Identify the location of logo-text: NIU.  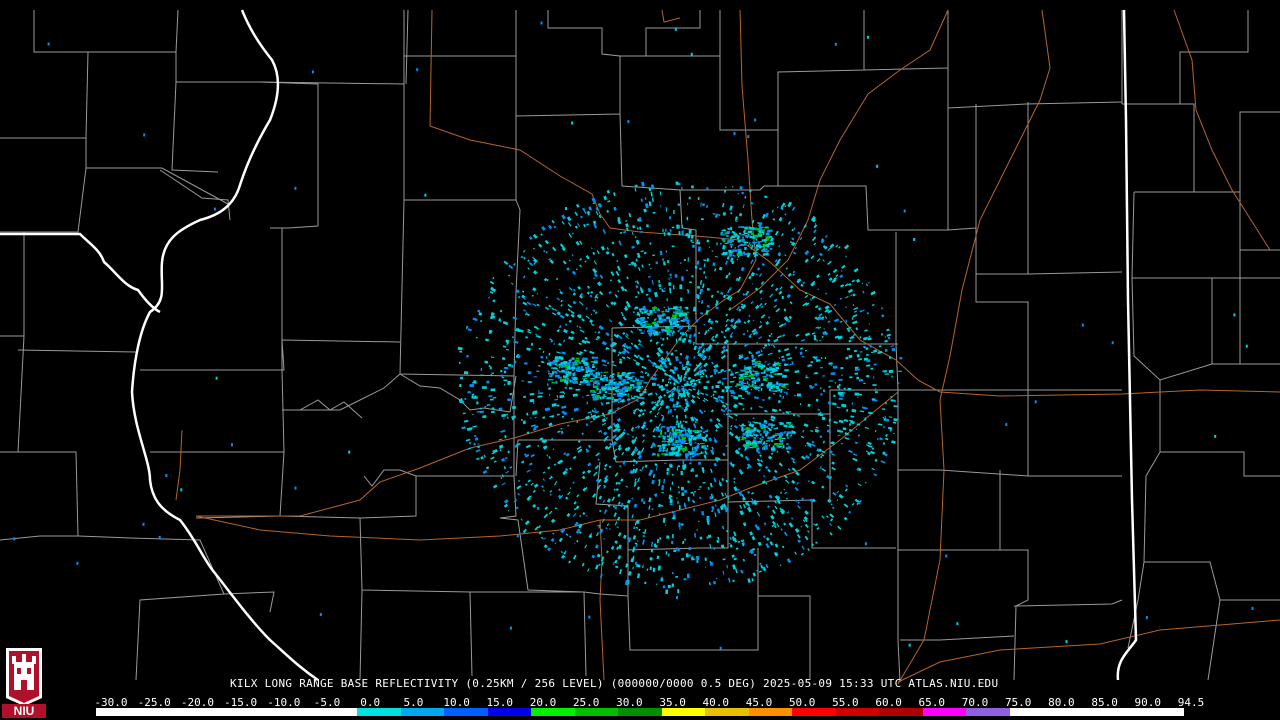
(24, 711).